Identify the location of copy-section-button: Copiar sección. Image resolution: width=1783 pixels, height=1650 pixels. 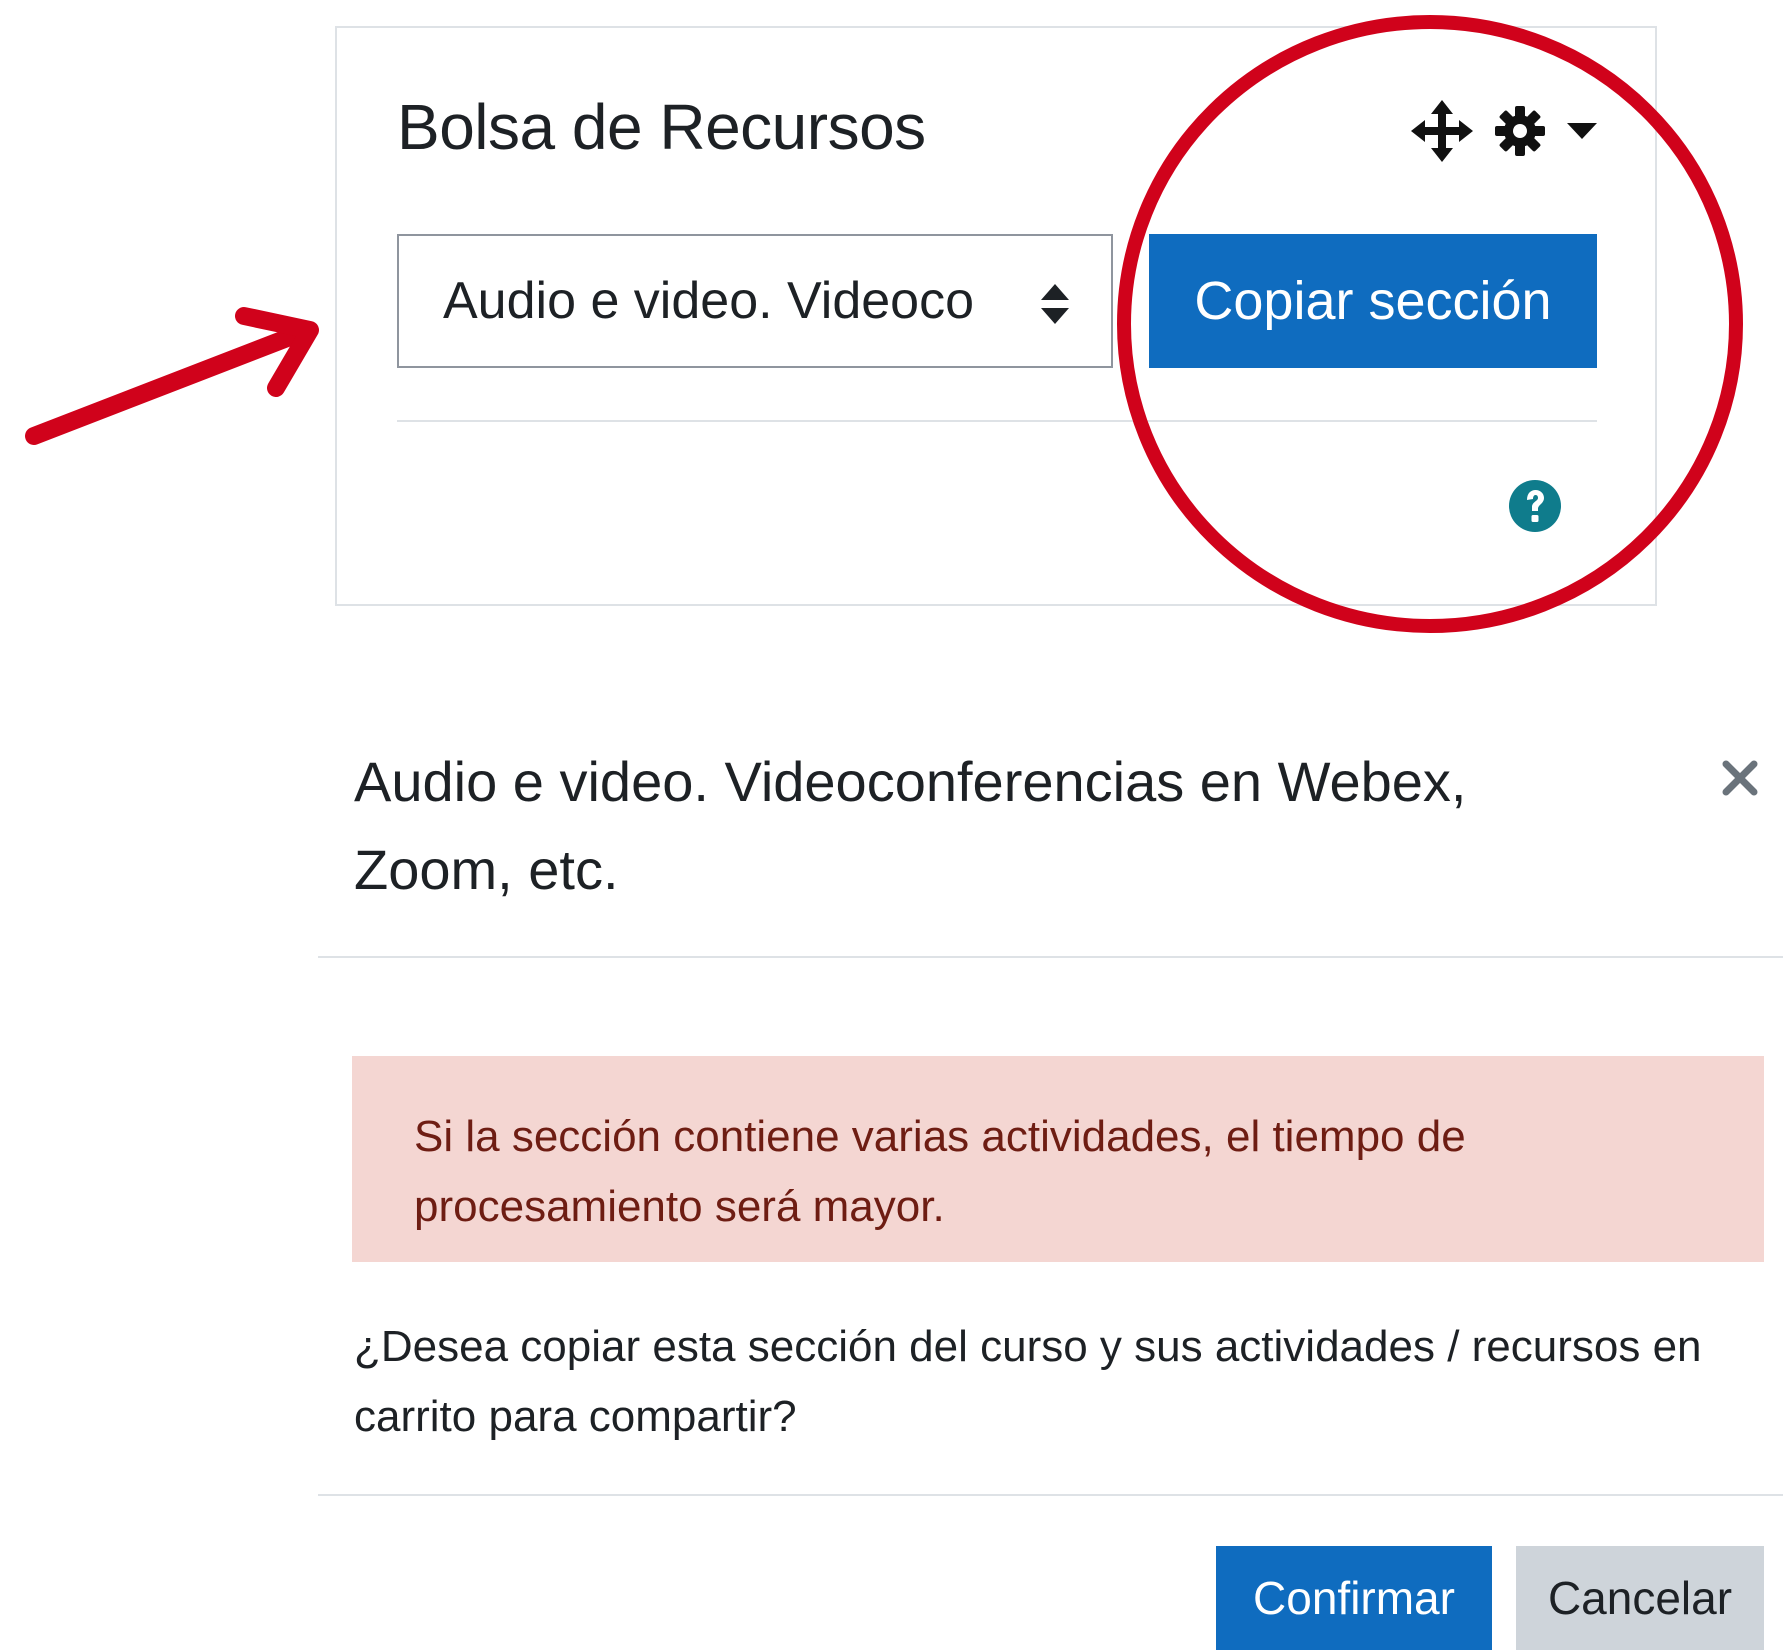
(1373, 301).